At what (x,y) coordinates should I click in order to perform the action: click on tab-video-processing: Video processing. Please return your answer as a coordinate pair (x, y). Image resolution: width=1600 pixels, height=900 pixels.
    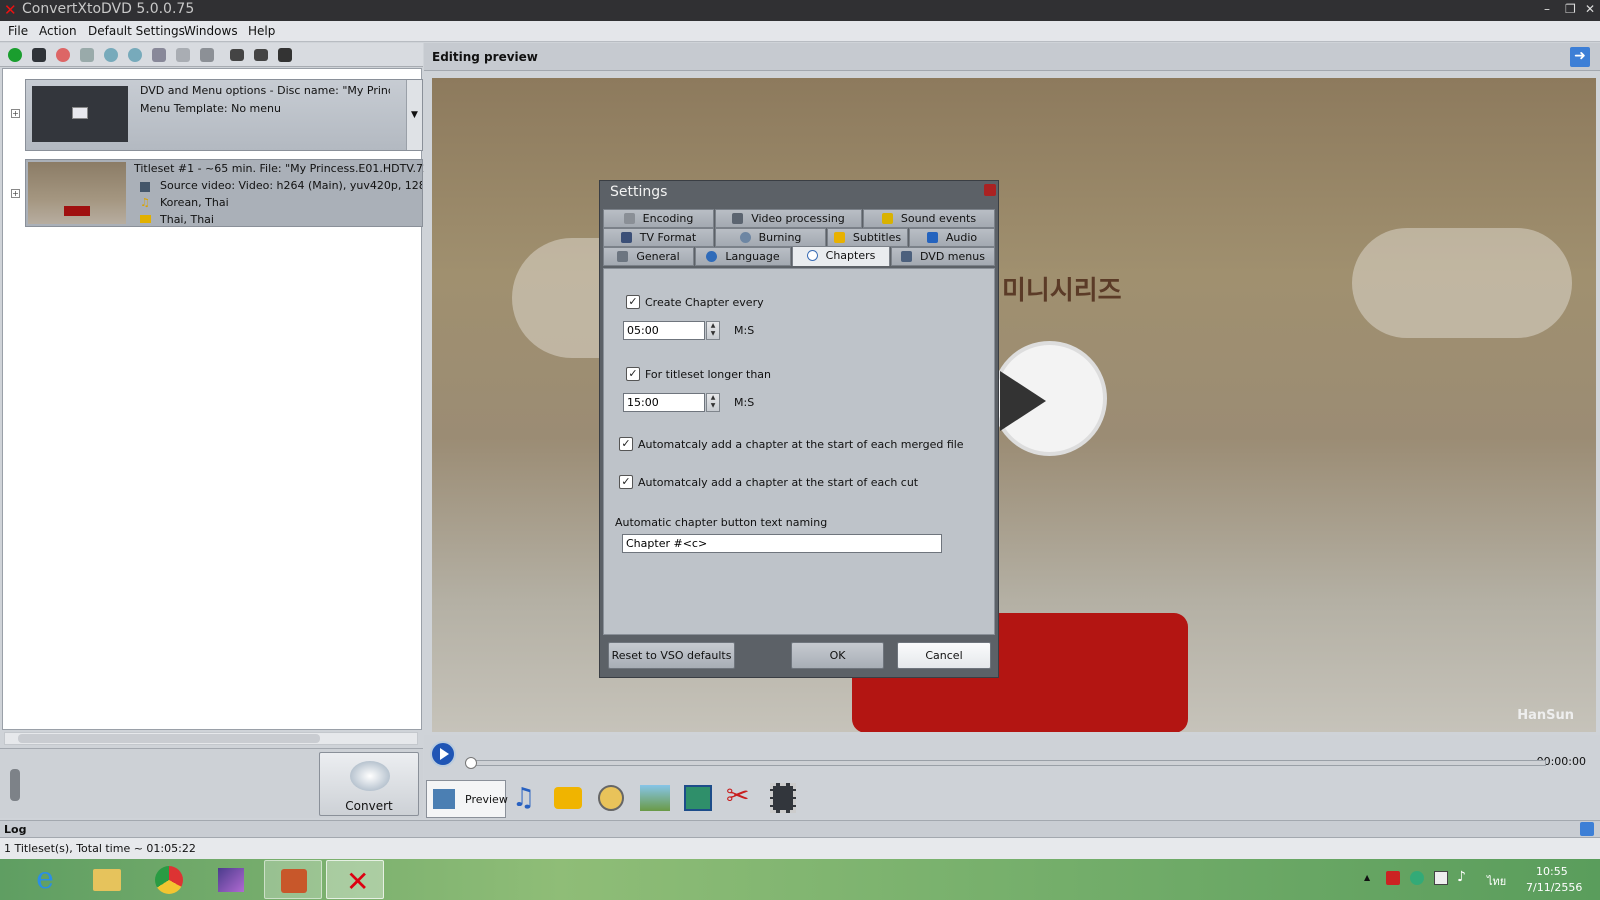
    Looking at the image, I should click on (788, 218).